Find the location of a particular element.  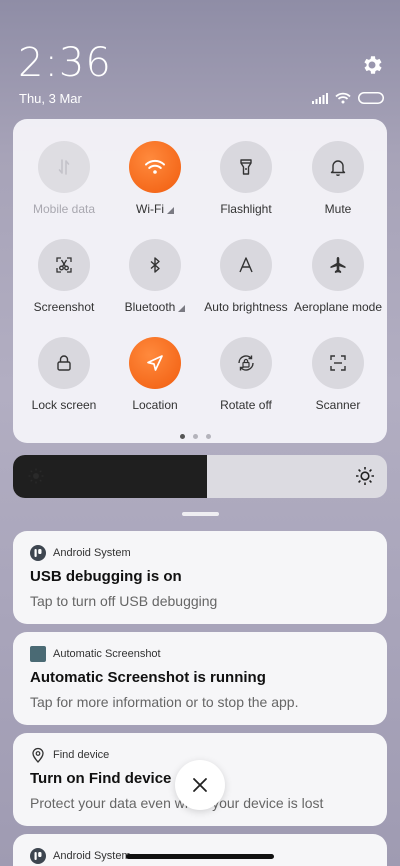

system-icons is located at coordinates (348, 98).